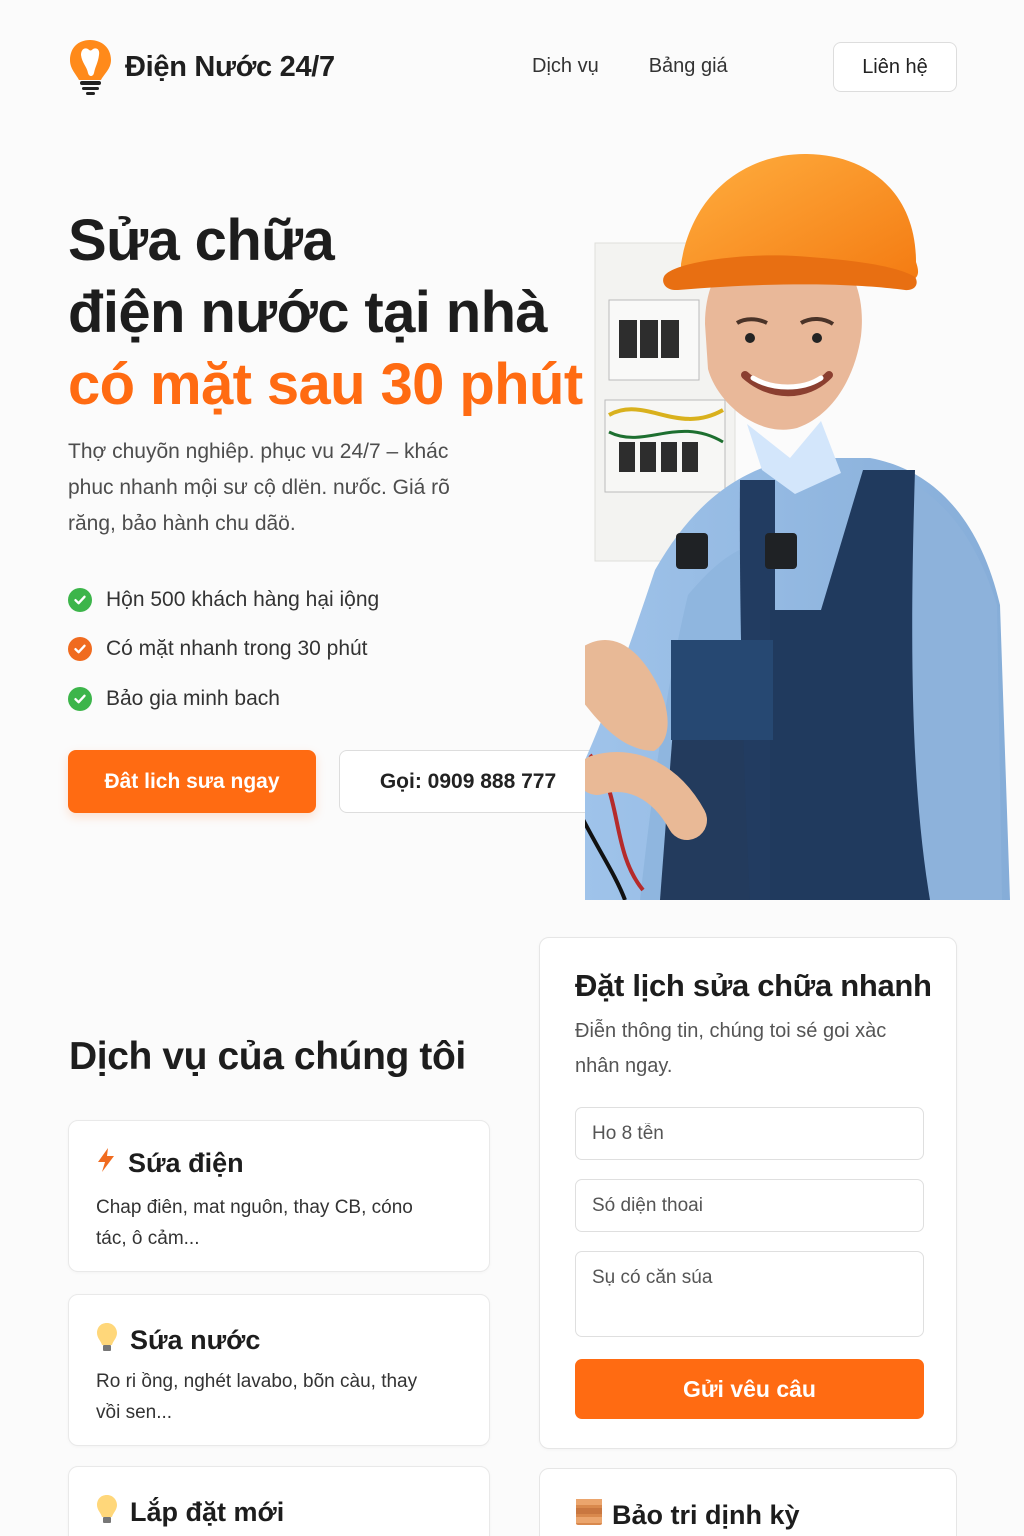 The height and width of the screenshot is (1536, 1024). What do you see at coordinates (589, 1515) in the screenshot?
I see `wood-panel-icon` at bounding box center [589, 1515].